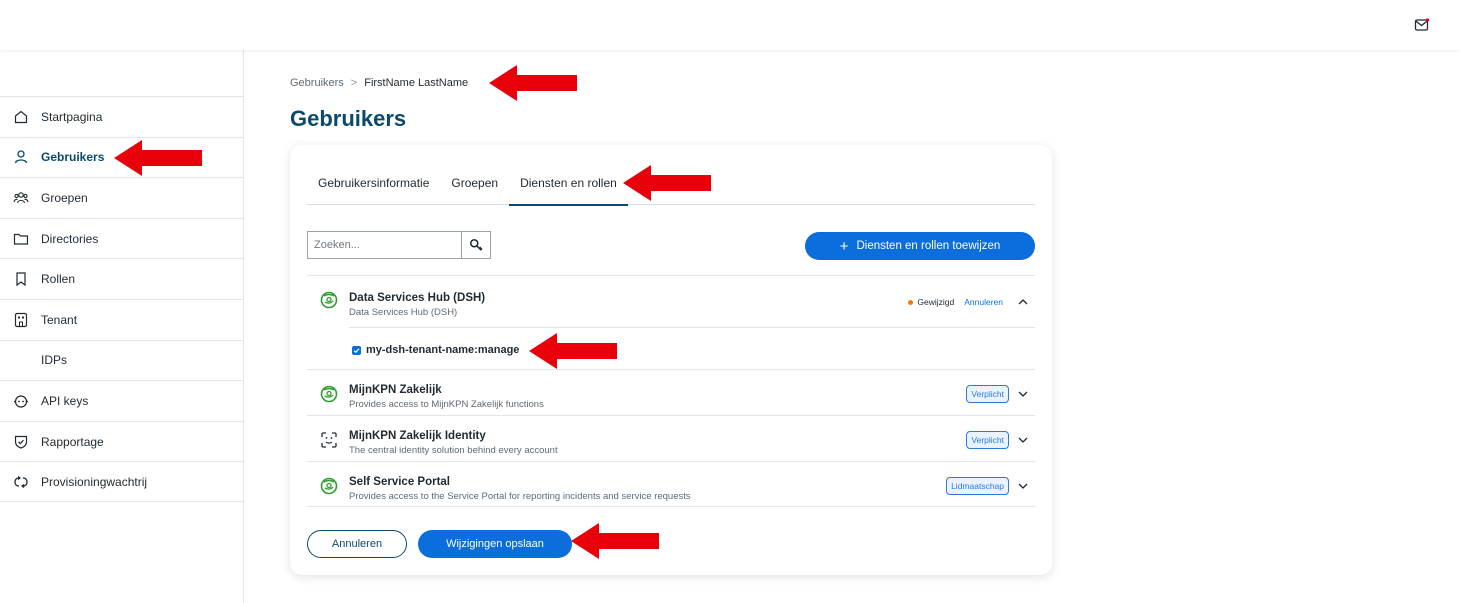 Image resolution: width=1460 pixels, height=603 pixels. I want to click on top-bar, so click(730, 25).